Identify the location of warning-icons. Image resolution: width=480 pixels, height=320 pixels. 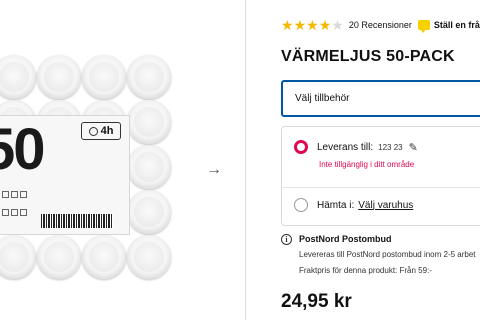
(18, 204).